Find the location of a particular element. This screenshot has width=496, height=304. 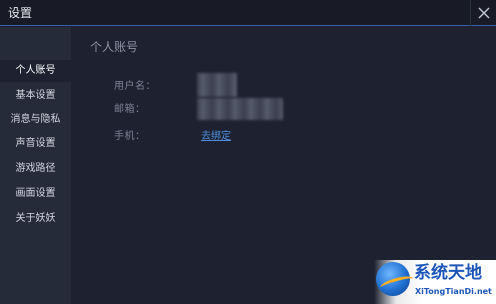

close-button is located at coordinates (483, 13).